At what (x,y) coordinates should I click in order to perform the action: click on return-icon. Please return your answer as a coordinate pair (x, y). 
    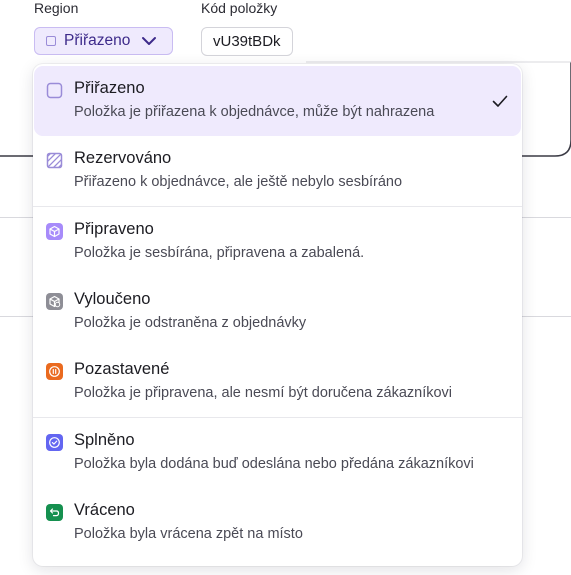
    Looking at the image, I should click on (54, 512).